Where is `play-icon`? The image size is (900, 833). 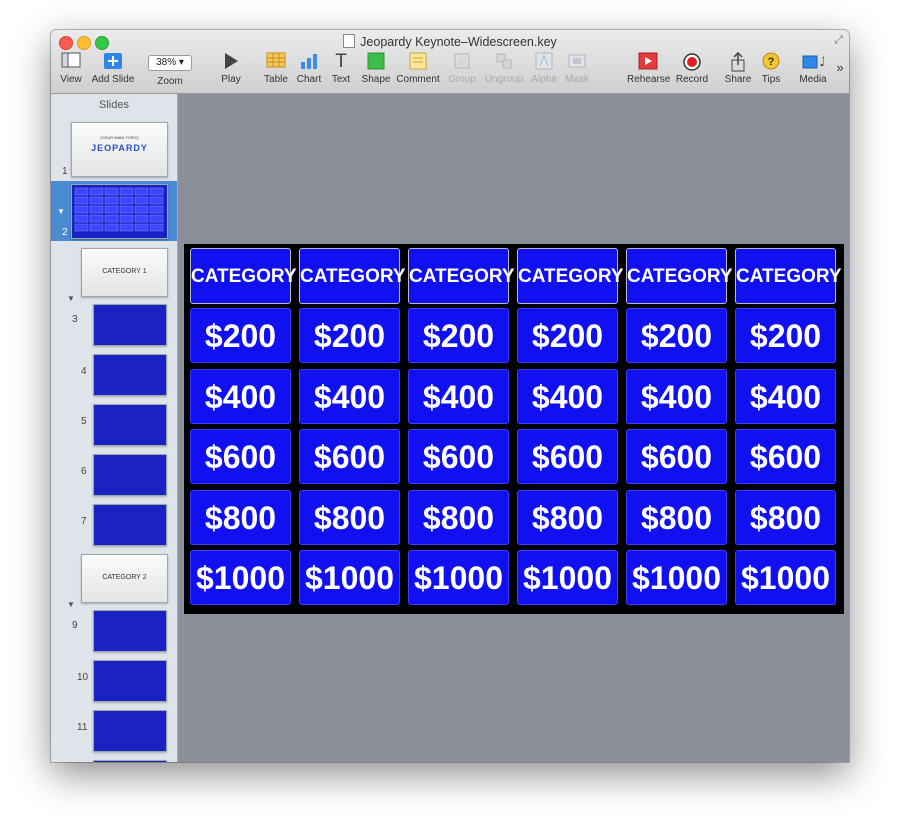
play-icon is located at coordinates (231, 62).